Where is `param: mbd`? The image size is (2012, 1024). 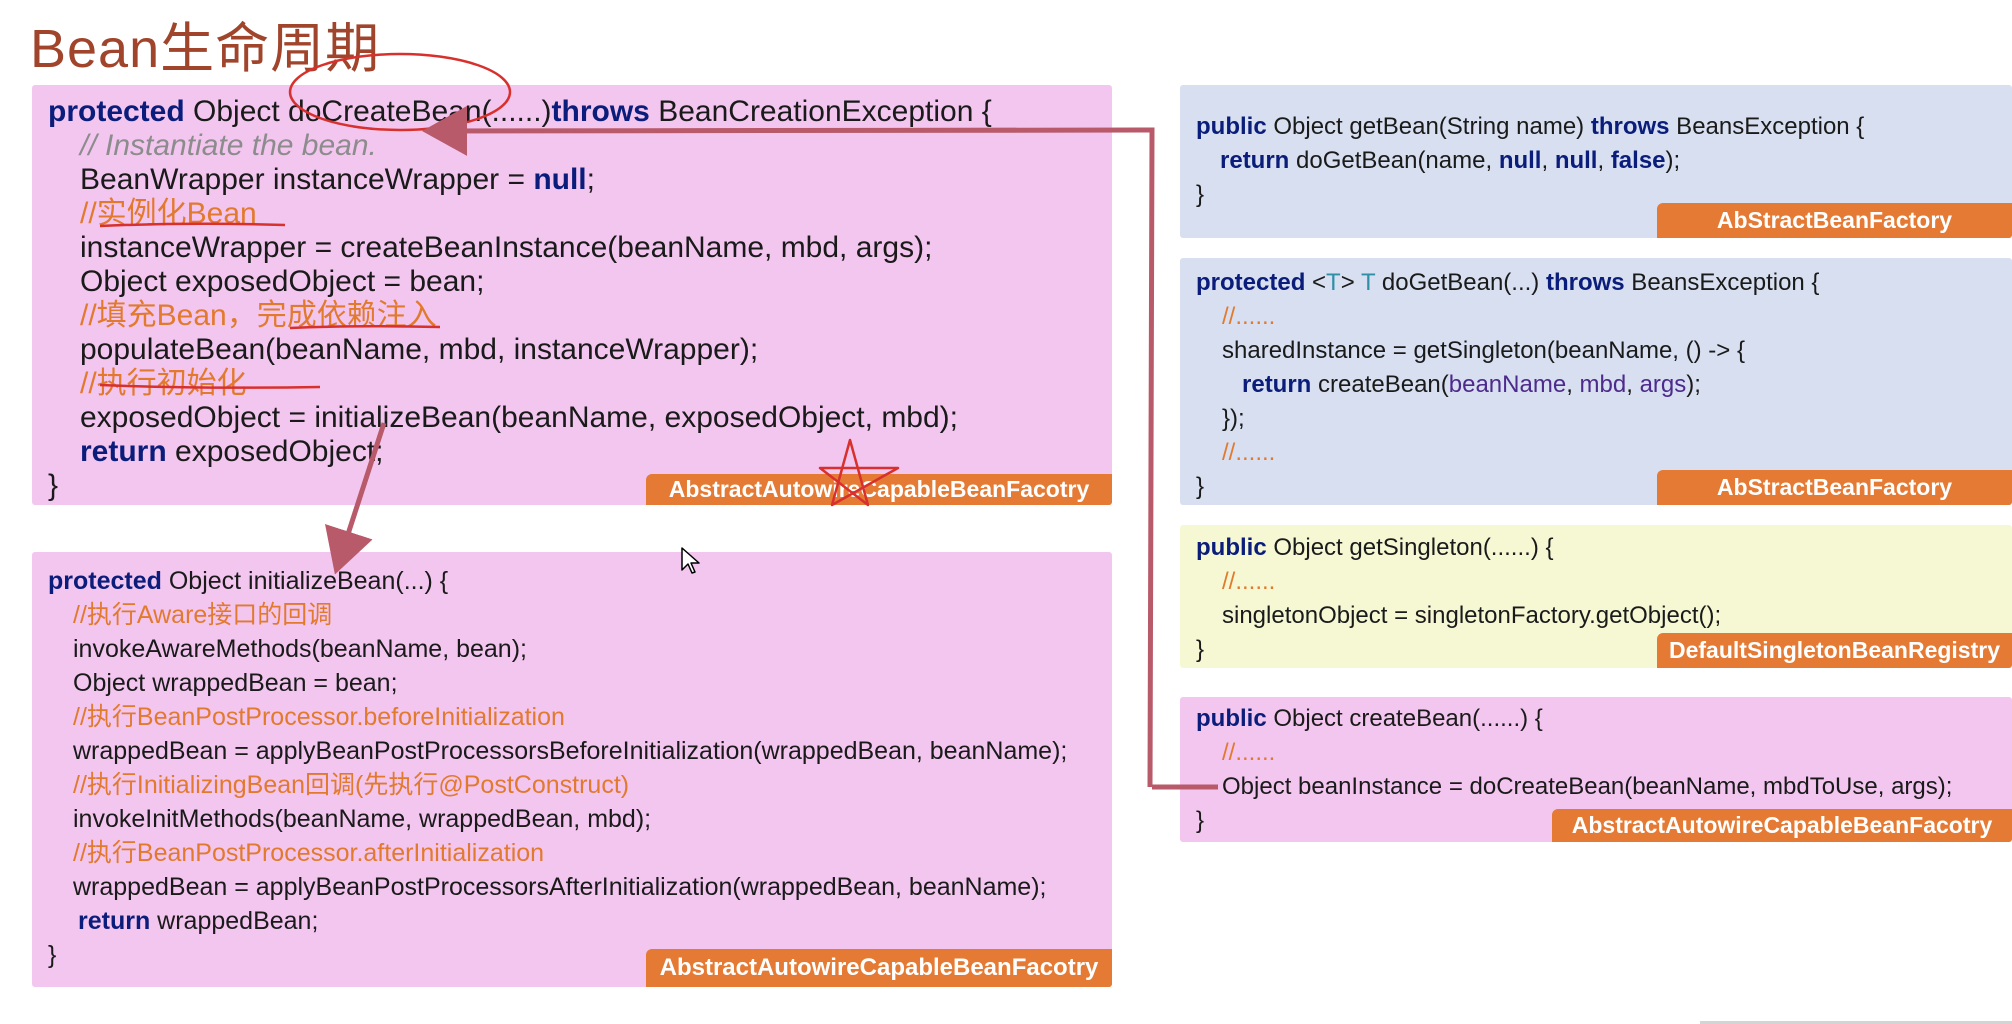 param: mbd is located at coordinates (1603, 384).